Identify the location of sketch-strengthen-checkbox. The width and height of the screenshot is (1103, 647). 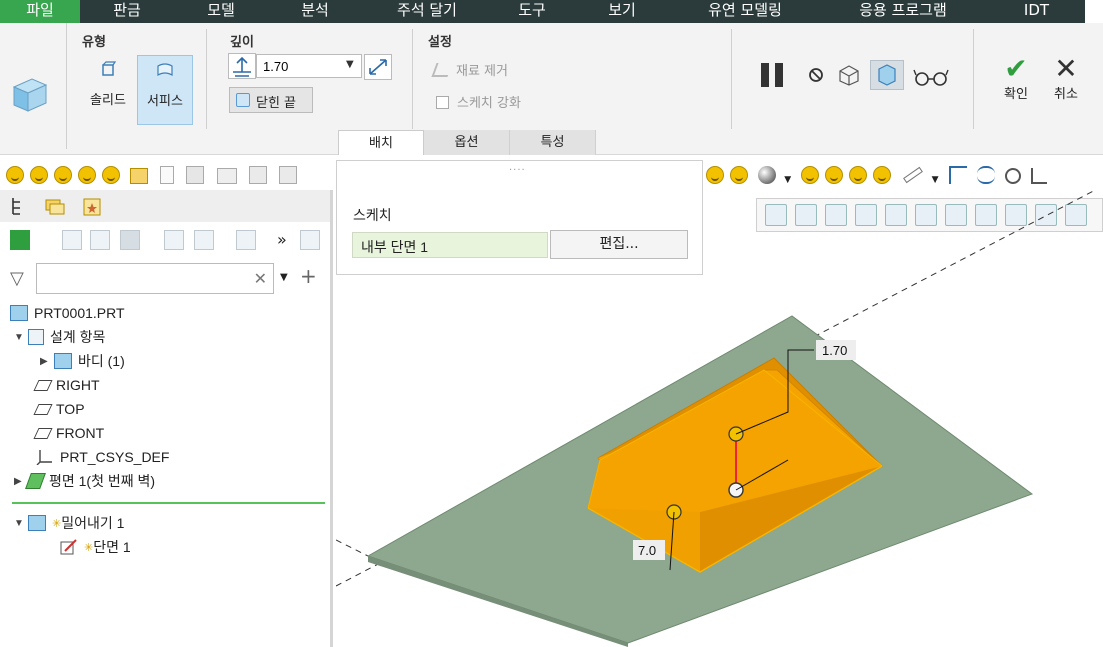
(442, 102).